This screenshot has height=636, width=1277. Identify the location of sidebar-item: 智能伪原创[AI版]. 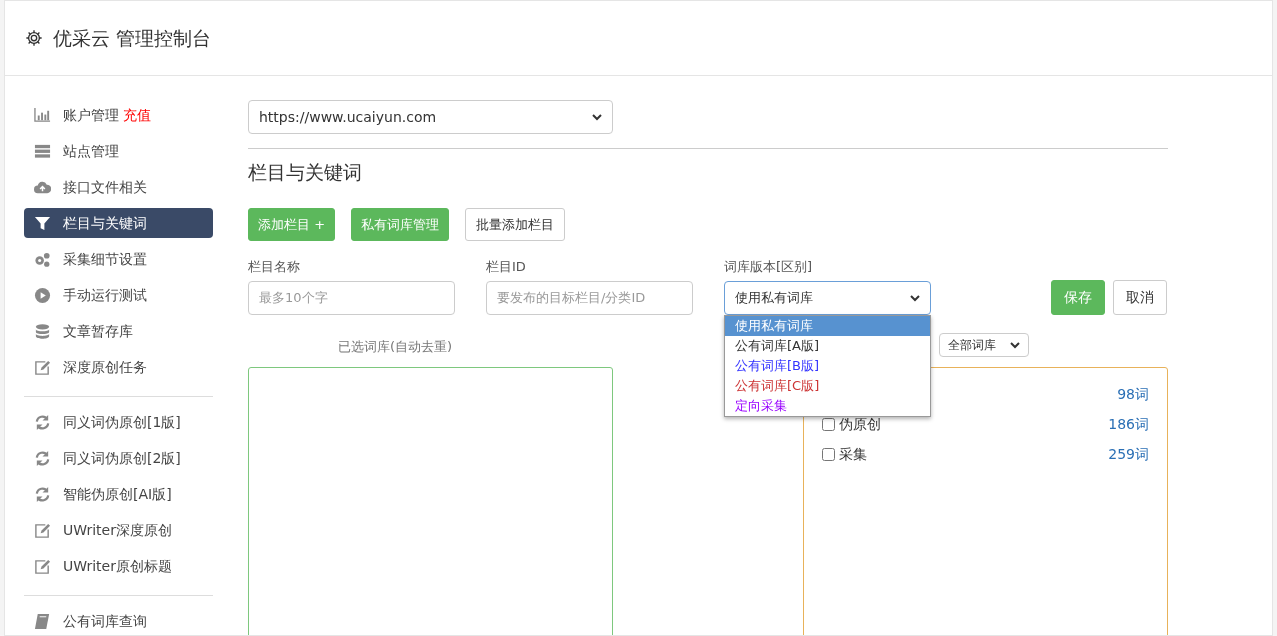
(118, 494).